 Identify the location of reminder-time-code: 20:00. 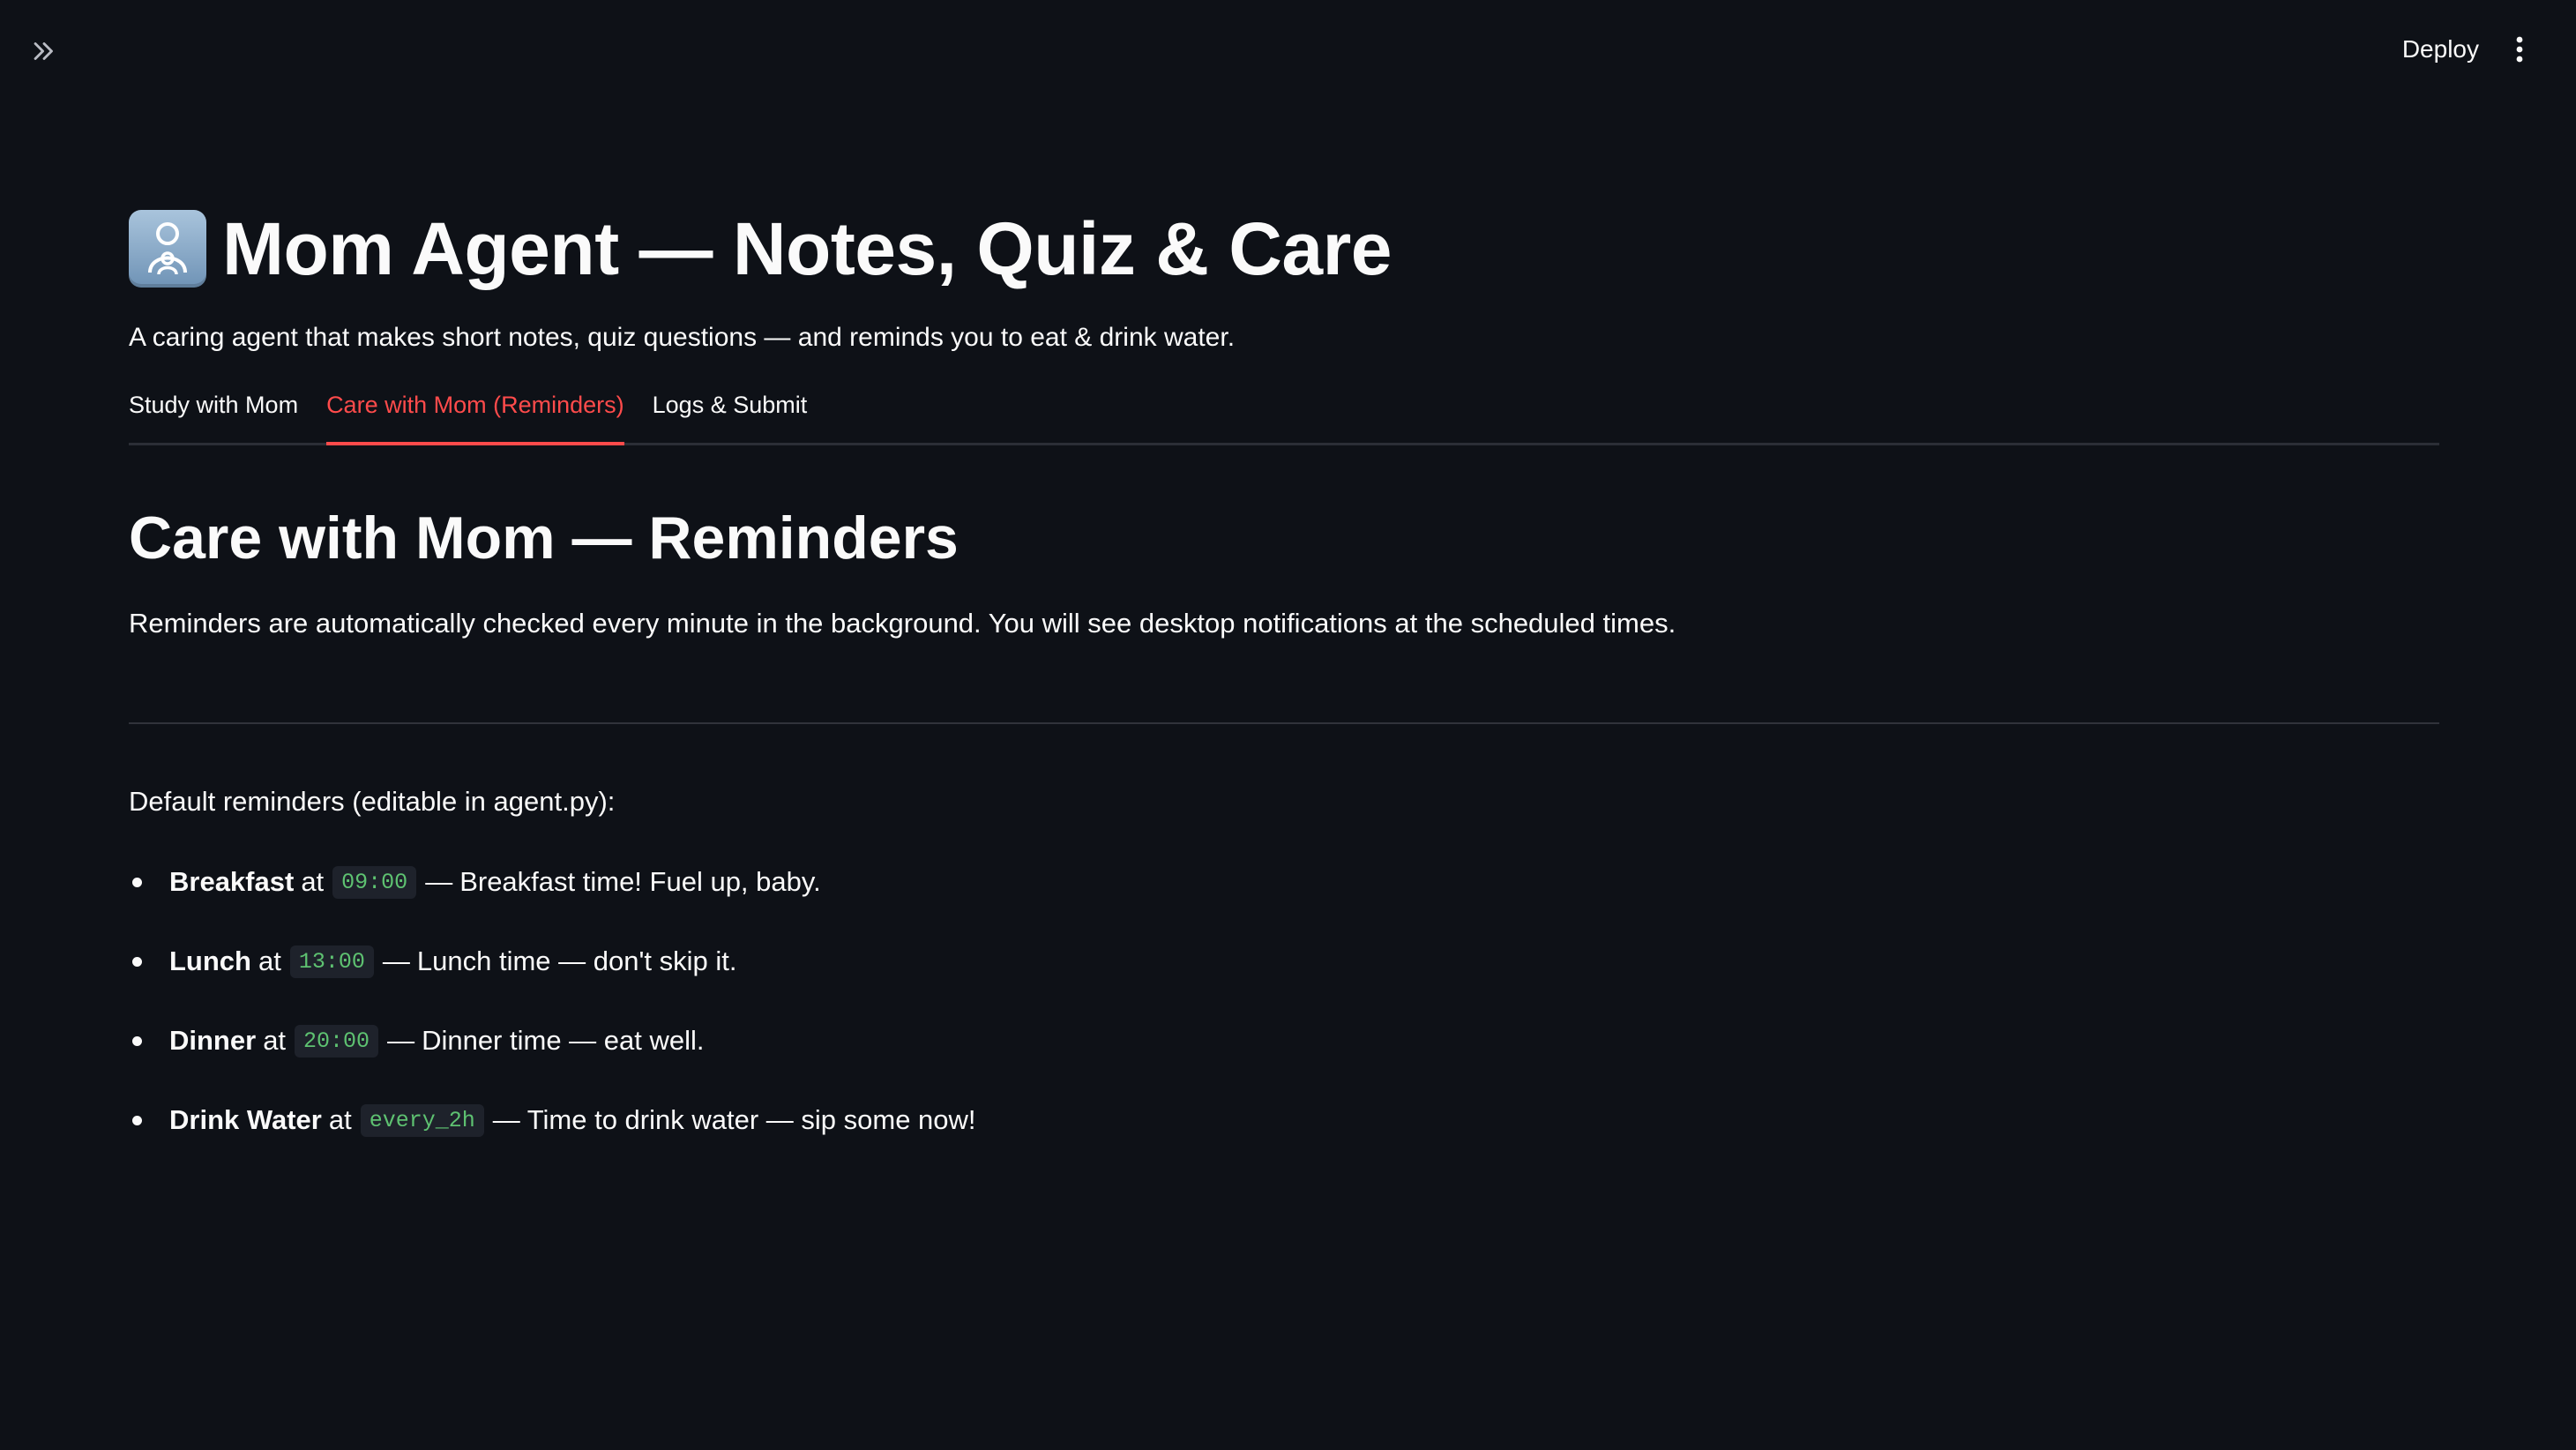
(337, 1041).